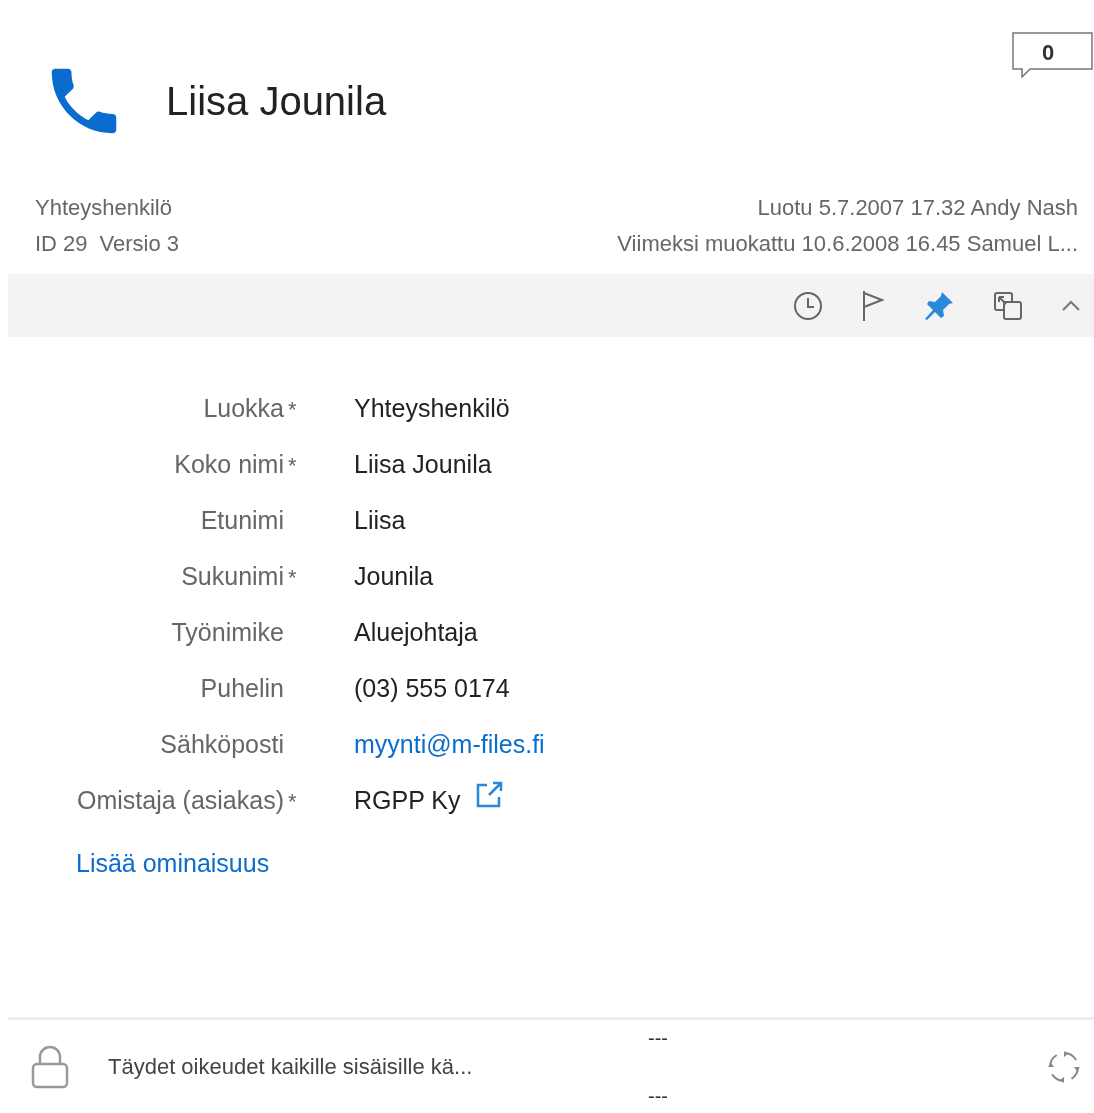  I want to click on refresh-icon, so click(1064, 1066).